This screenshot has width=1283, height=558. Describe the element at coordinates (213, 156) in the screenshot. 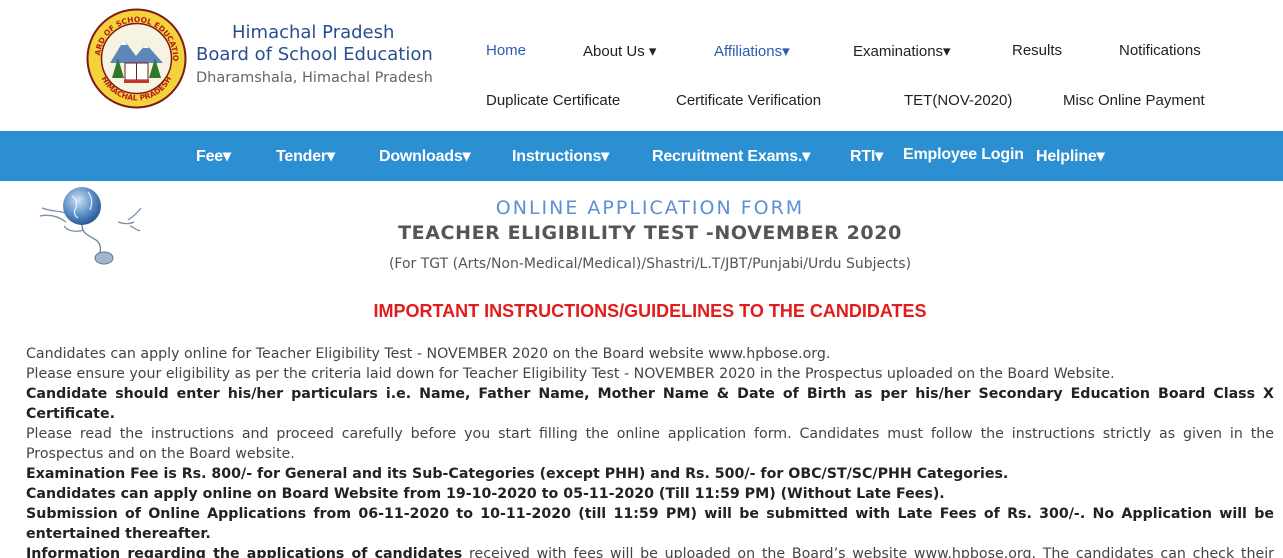

I see `menu-fee: Fee▾` at that location.